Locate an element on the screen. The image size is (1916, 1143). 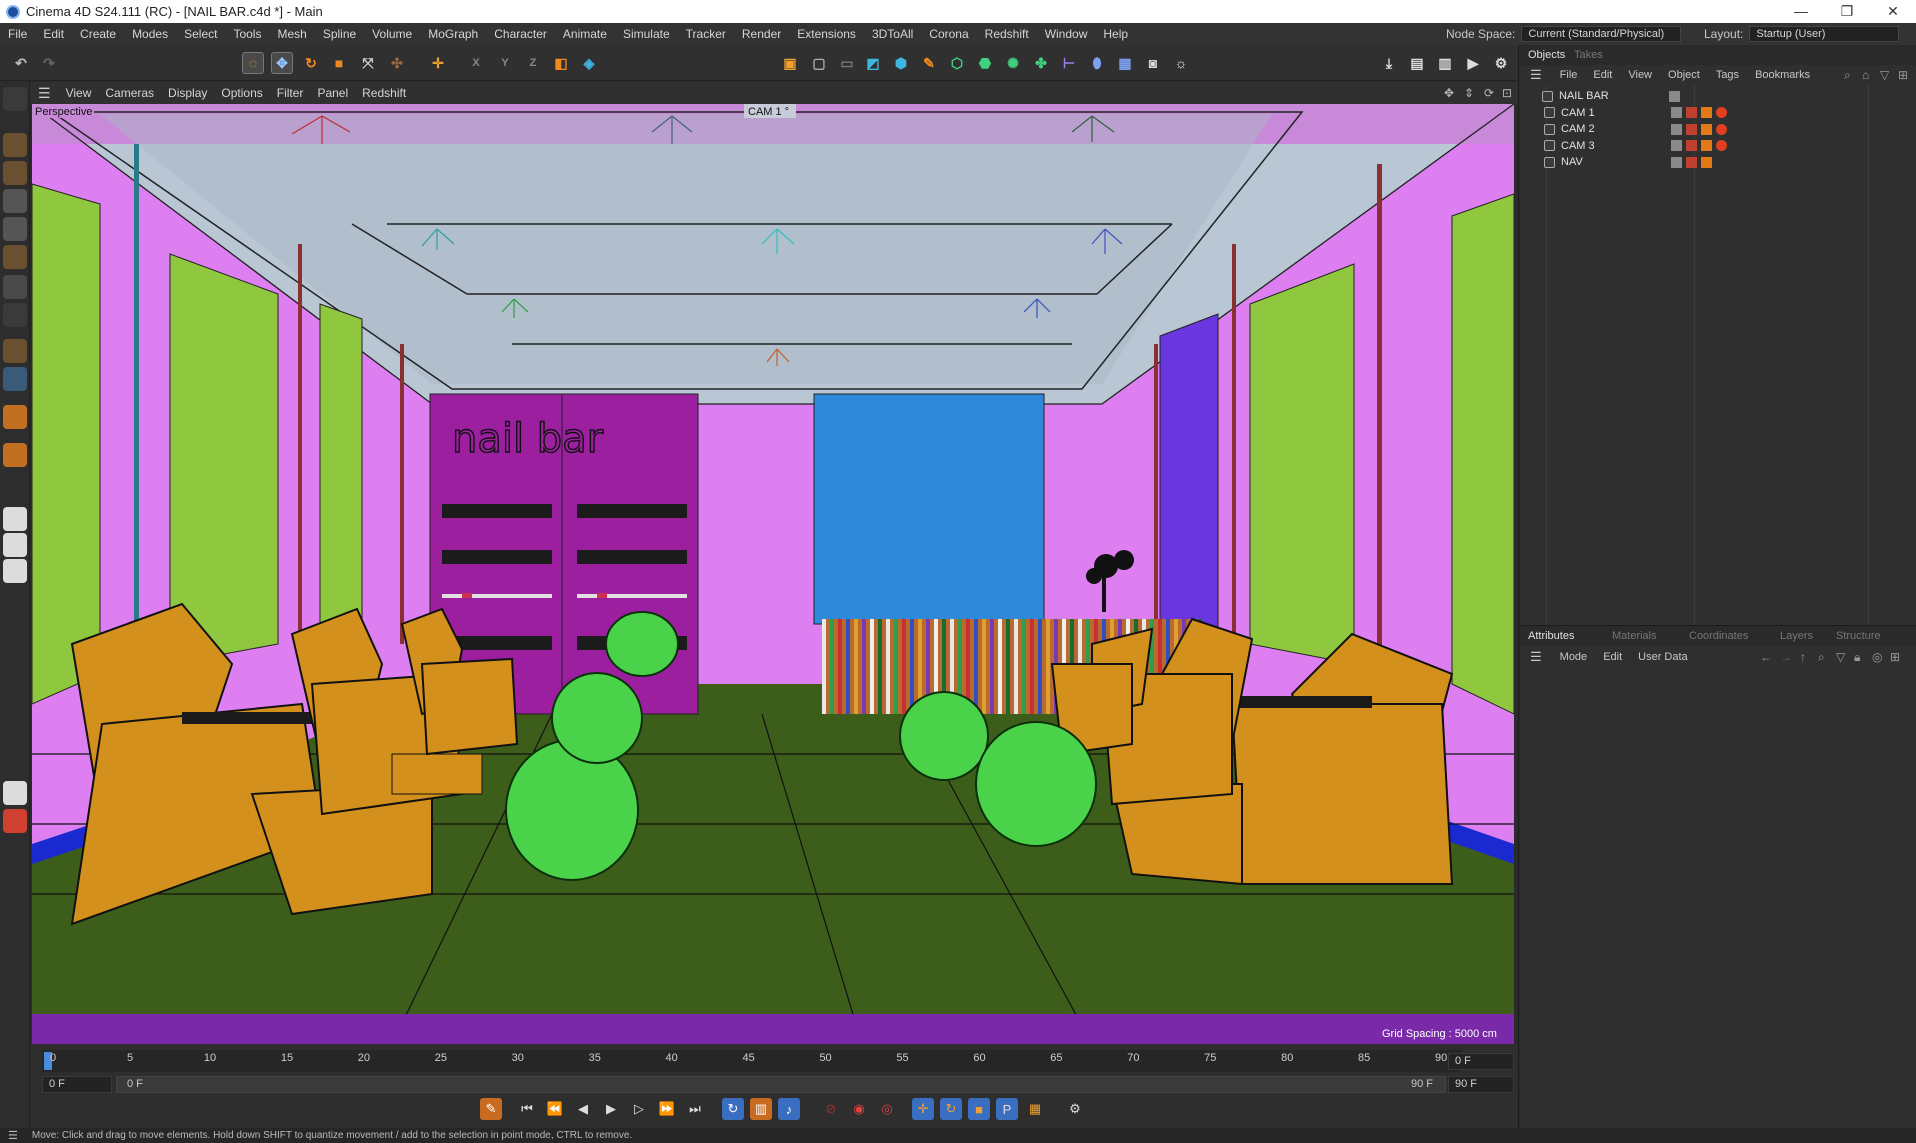
end-frame-field: 90 F is located at coordinates (1481, 1084).